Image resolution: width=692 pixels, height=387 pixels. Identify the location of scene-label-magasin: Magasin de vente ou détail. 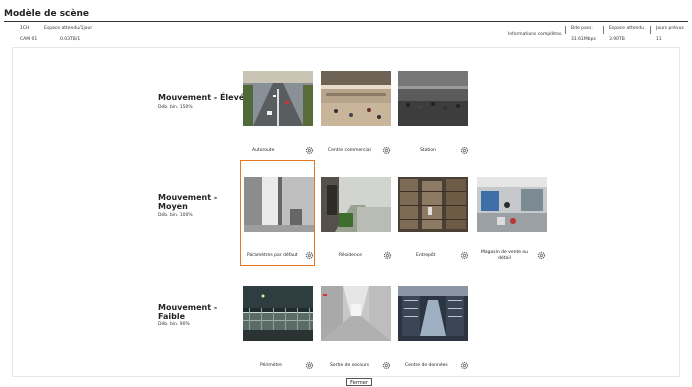
(504, 255).